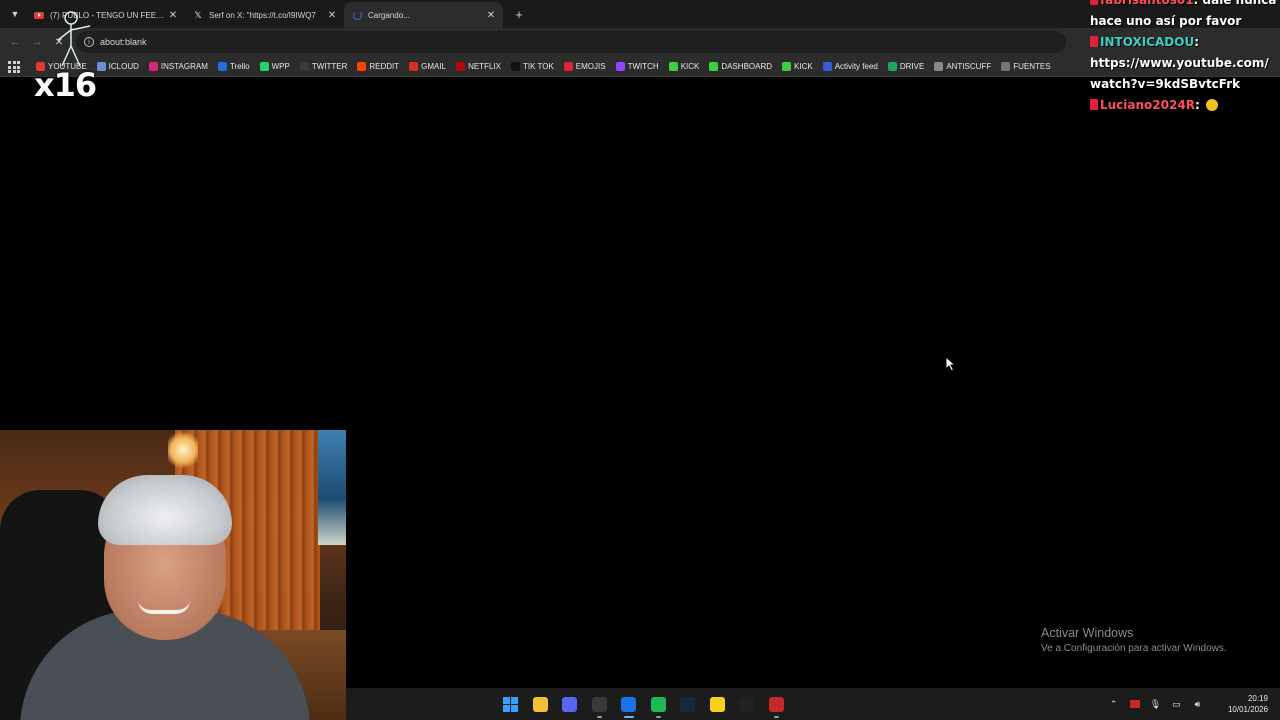 The image size is (1280, 720). What do you see at coordinates (1147, 42) in the screenshot?
I see `chat-username: INTOXICADOU` at bounding box center [1147, 42].